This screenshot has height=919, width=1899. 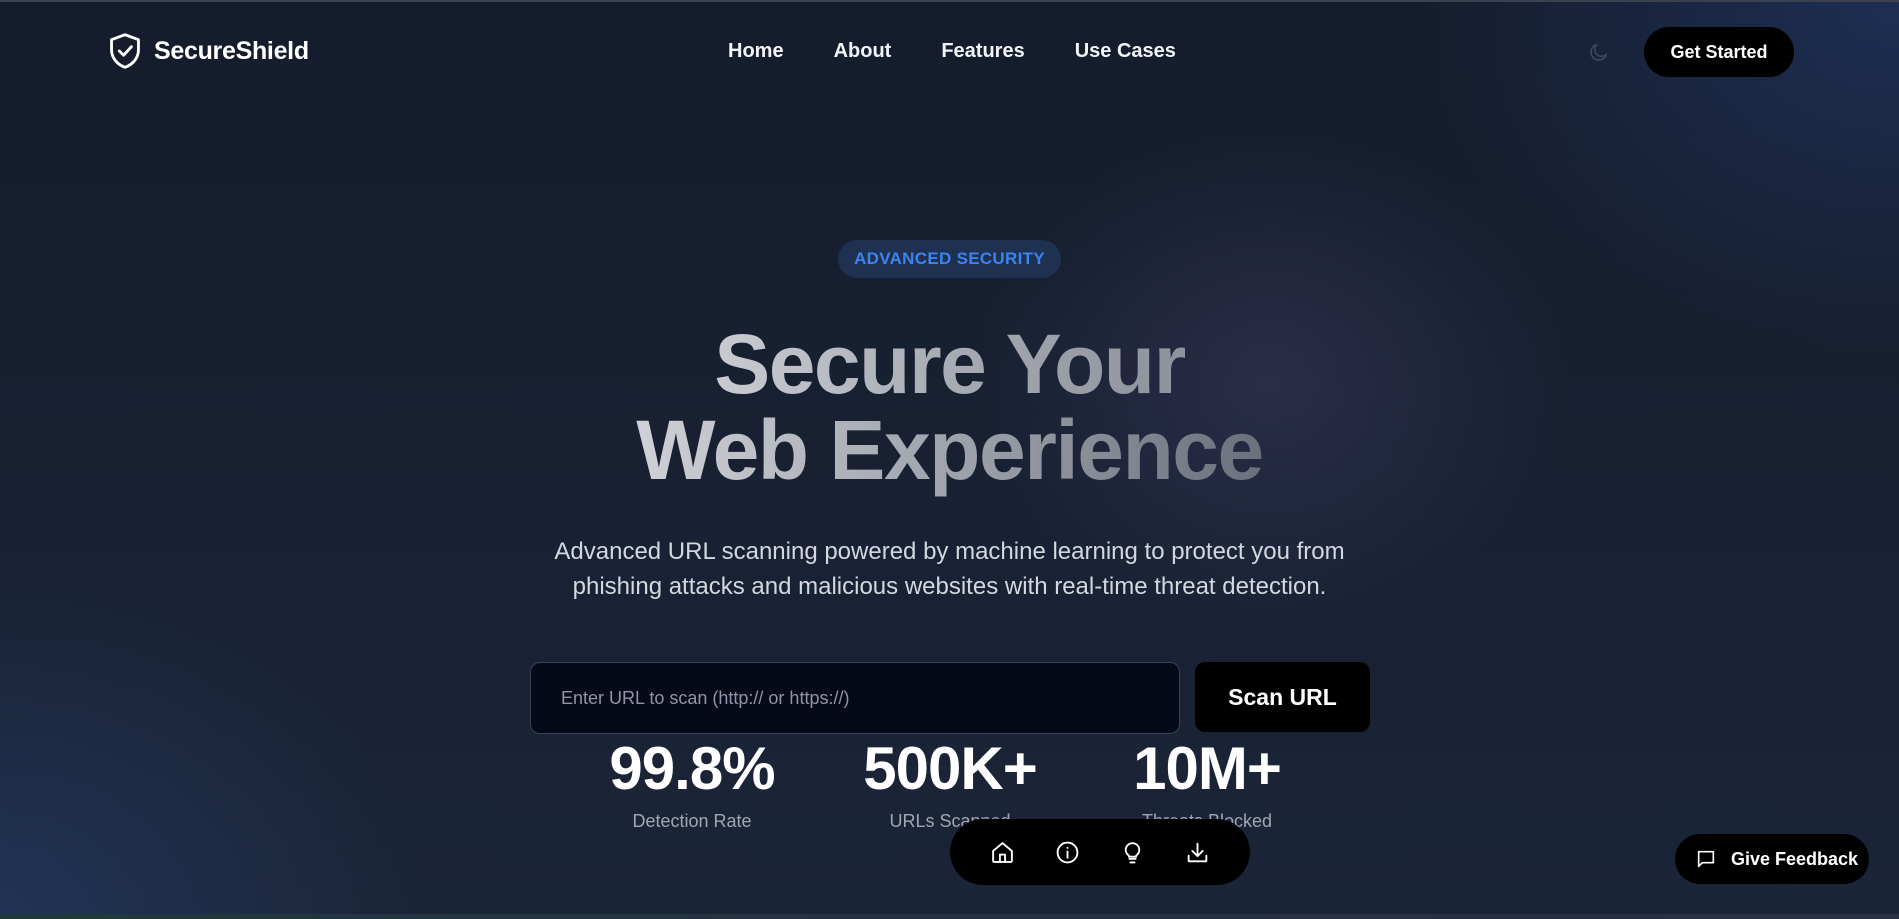 What do you see at coordinates (855, 698) in the screenshot?
I see `url-scan-input` at bounding box center [855, 698].